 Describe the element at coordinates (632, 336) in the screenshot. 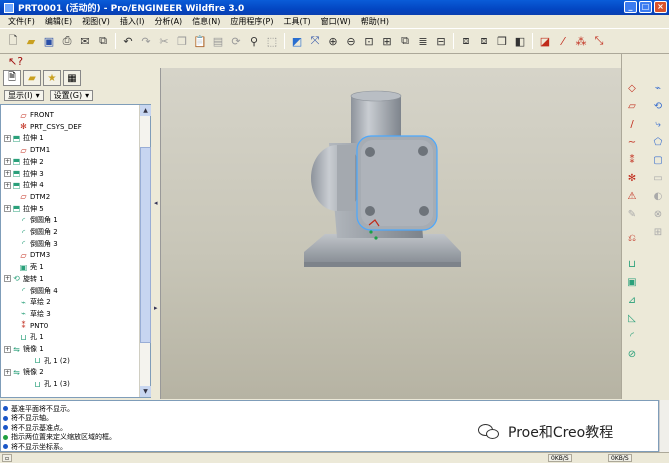

I see `round-tool-icon: ◜` at that location.